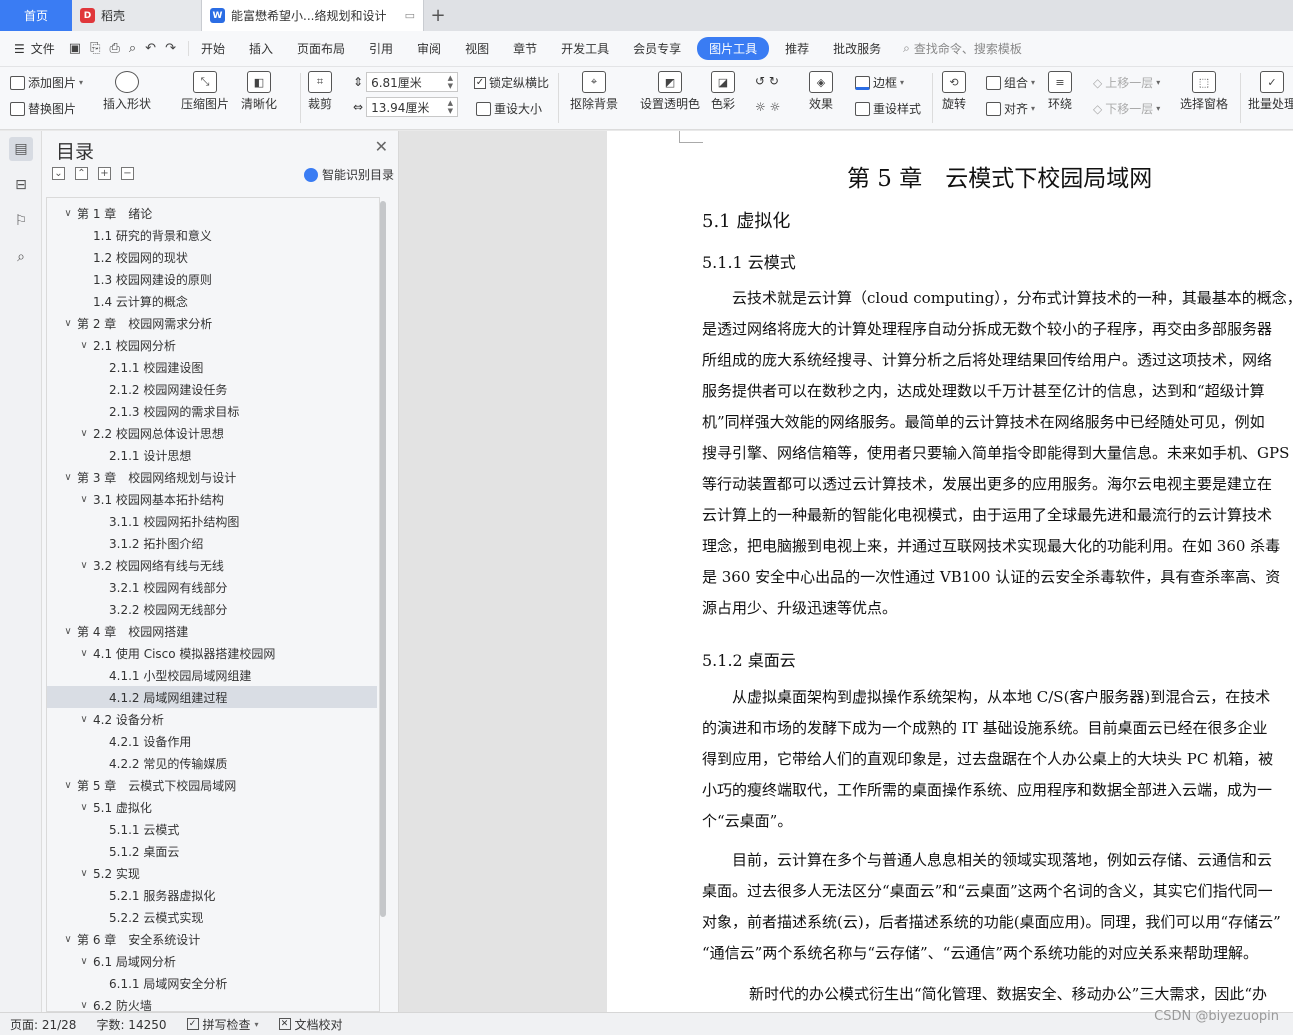  Describe the element at coordinates (348, 174) in the screenshot. I see `smart-toc-button: 智能识别目录` at that location.